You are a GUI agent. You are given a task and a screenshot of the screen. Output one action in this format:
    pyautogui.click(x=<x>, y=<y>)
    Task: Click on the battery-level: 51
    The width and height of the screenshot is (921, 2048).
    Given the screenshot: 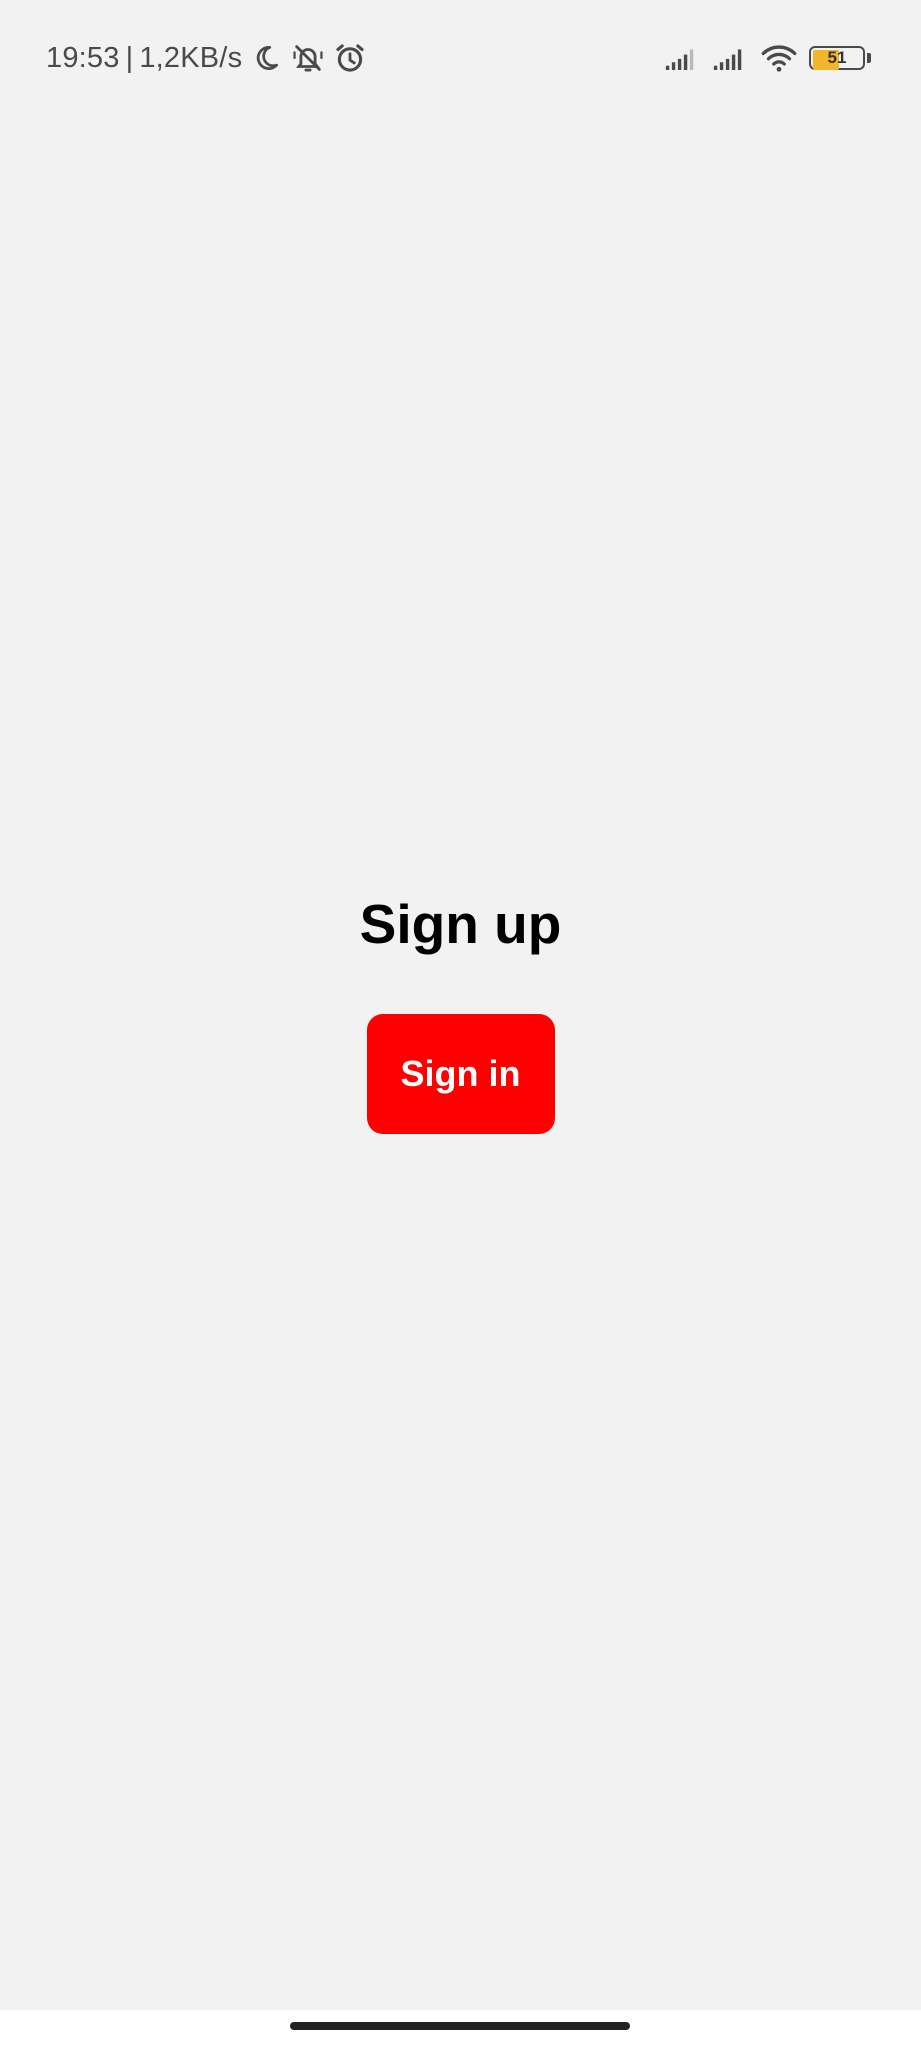 What is the action you would take?
    pyautogui.click(x=837, y=57)
    